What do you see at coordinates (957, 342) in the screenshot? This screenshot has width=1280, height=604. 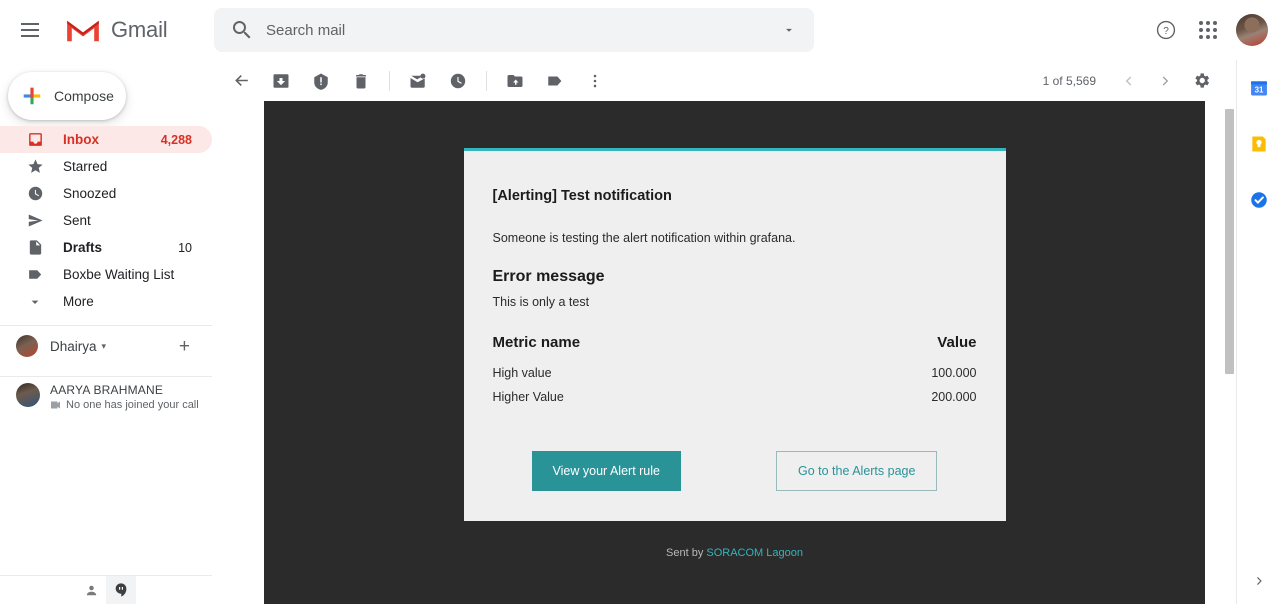 I see `column-header-value: Value` at bounding box center [957, 342].